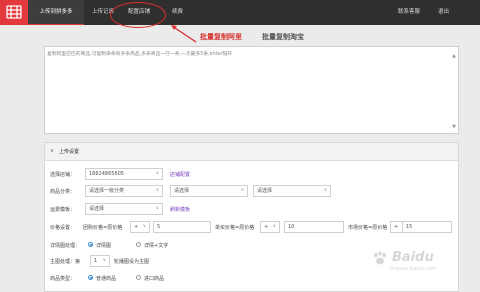  Describe the element at coordinates (90, 277) in the screenshot. I see `normal-goods-radio` at that location.